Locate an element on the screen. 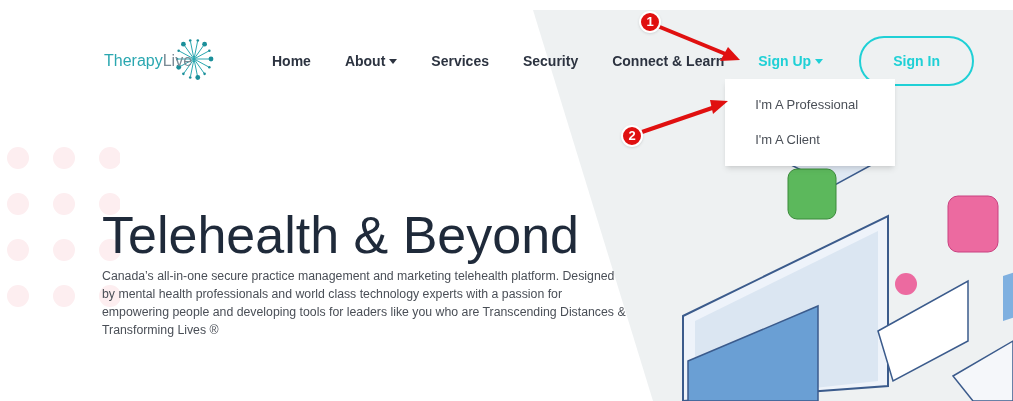 This screenshot has height=401, width=1013. menu-item: I'm A Professional is located at coordinates (810, 104).